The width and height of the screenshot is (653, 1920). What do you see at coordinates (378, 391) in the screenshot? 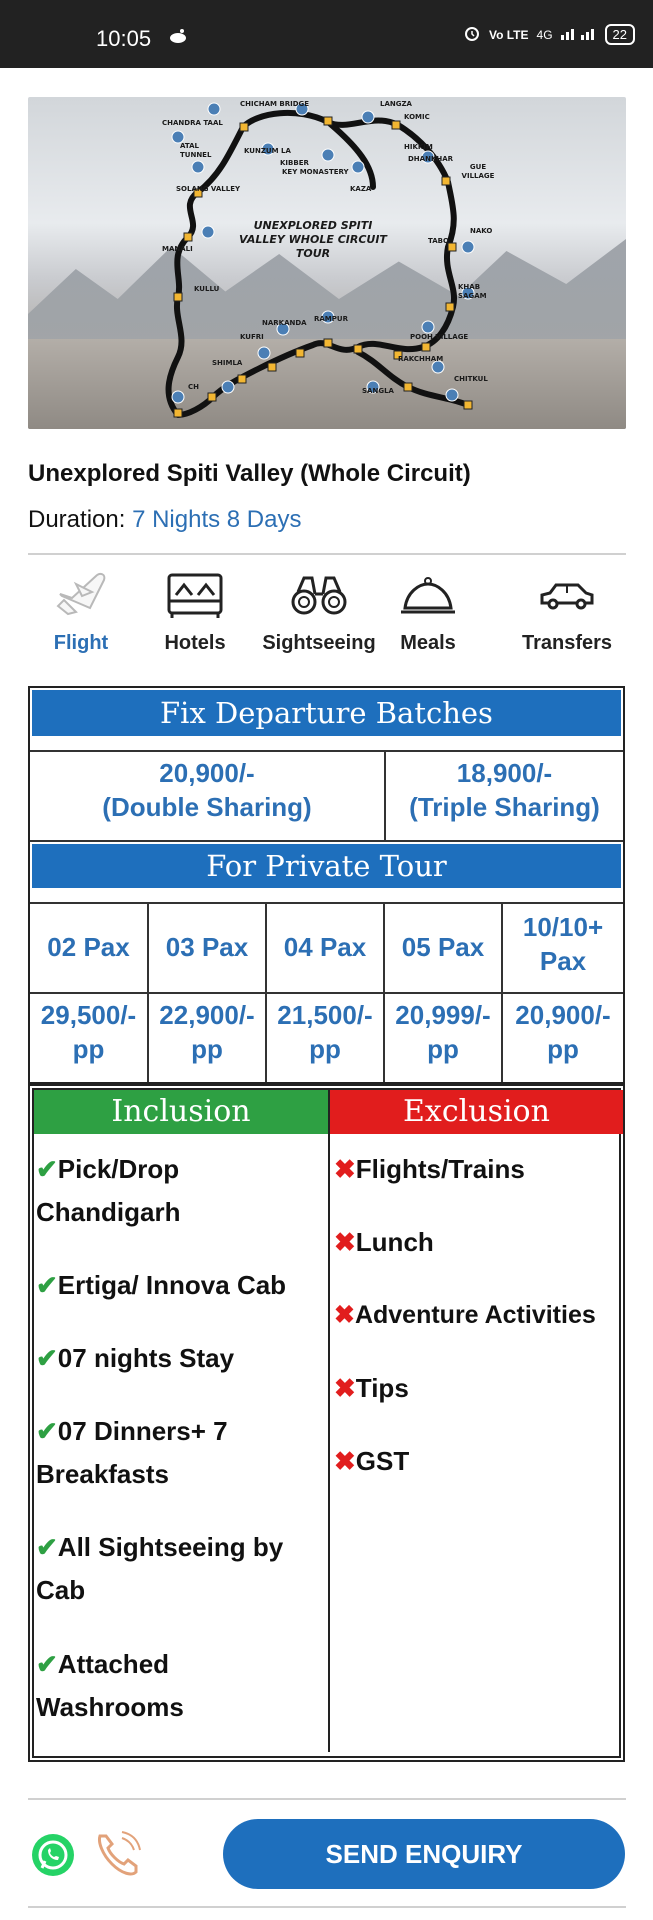
I see `map-label: SANGLA` at bounding box center [378, 391].